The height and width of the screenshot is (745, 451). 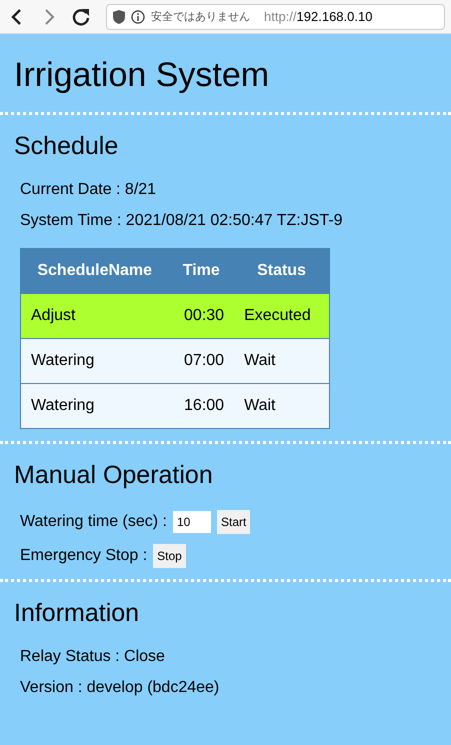 I want to click on table-cell: Executed, so click(x=282, y=316).